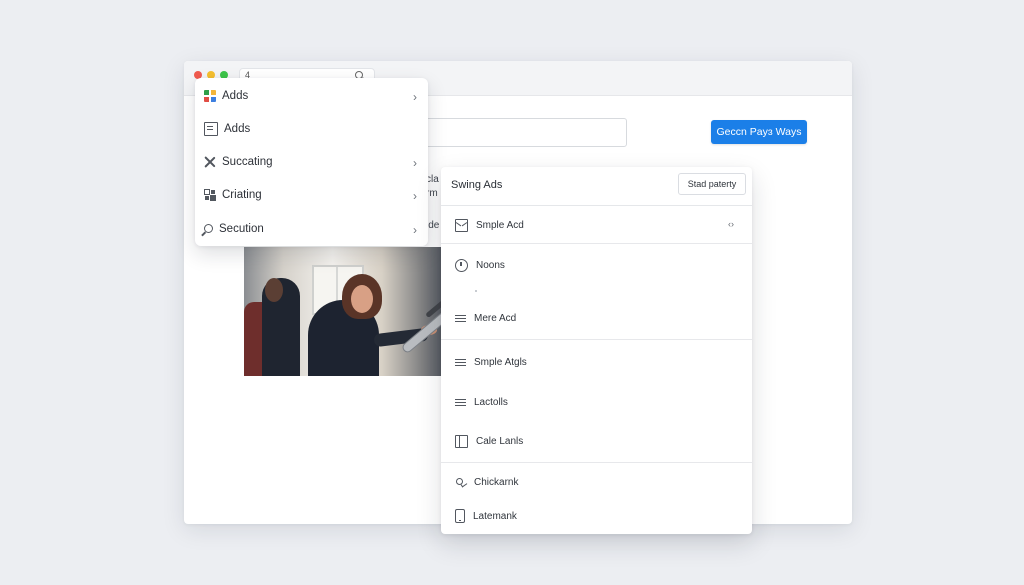 The image size is (1024, 585). What do you see at coordinates (460, 516) in the screenshot?
I see `phone-icon` at bounding box center [460, 516].